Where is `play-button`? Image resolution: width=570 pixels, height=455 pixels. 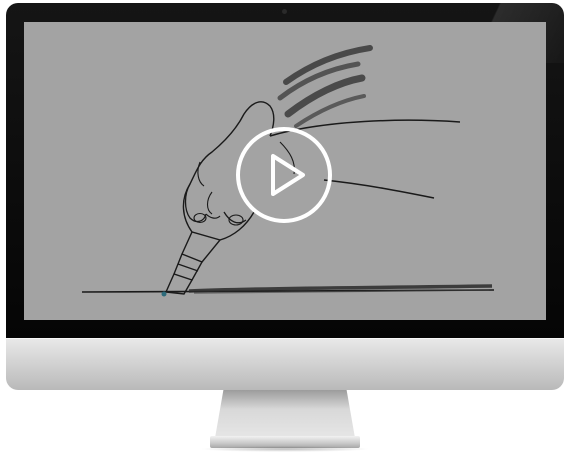
play-button is located at coordinates (284, 175).